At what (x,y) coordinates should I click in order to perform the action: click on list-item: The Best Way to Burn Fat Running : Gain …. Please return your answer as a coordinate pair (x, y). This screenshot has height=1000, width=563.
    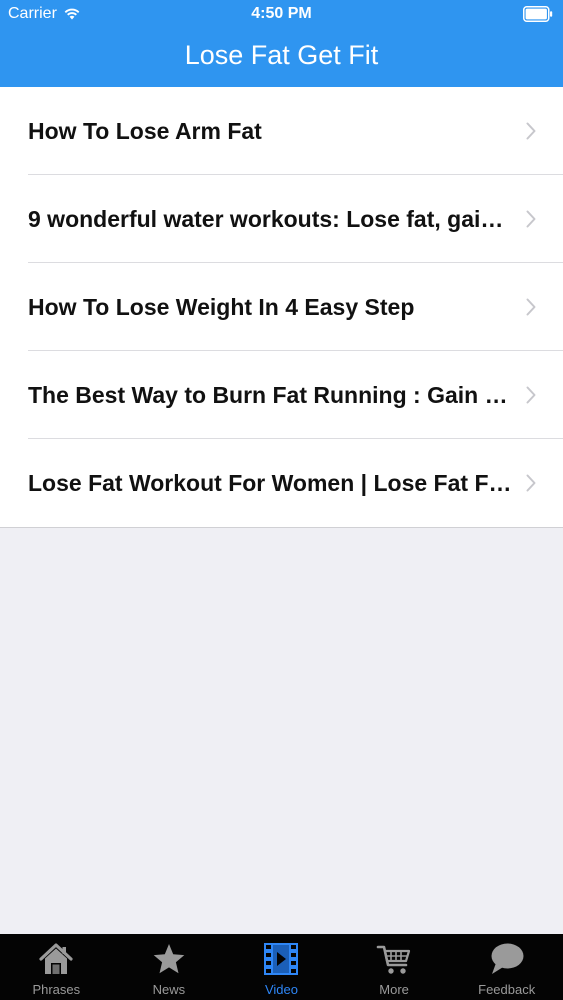
    Looking at the image, I should click on (281, 395).